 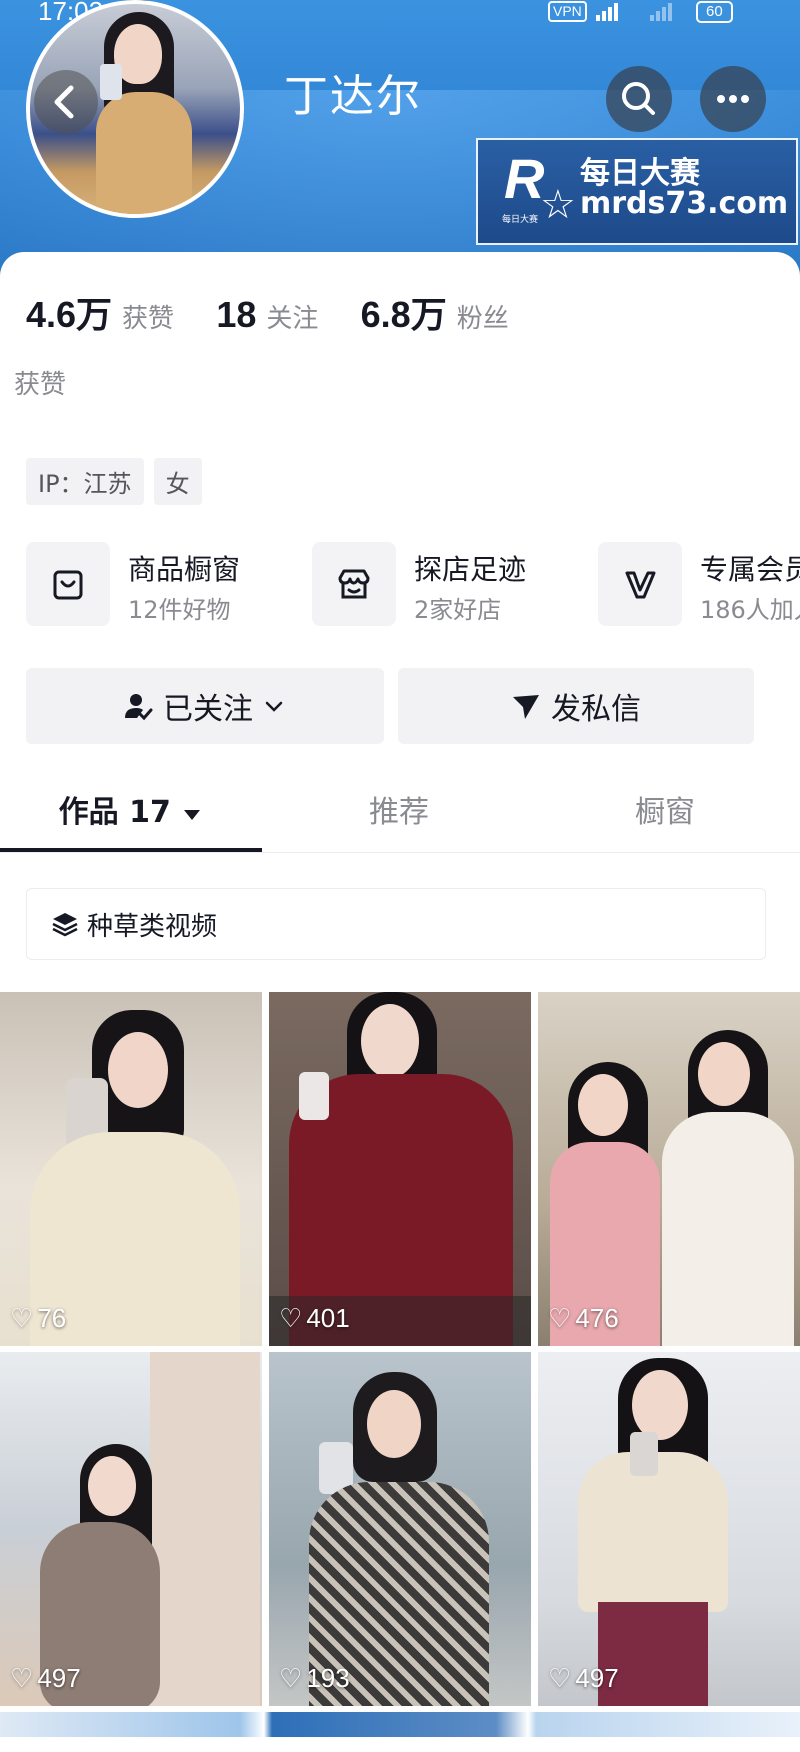 What do you see at coordinates (403, 314) in the screenshot?
I see `stat-value: 6.8万` at bounding box center [403, 314].